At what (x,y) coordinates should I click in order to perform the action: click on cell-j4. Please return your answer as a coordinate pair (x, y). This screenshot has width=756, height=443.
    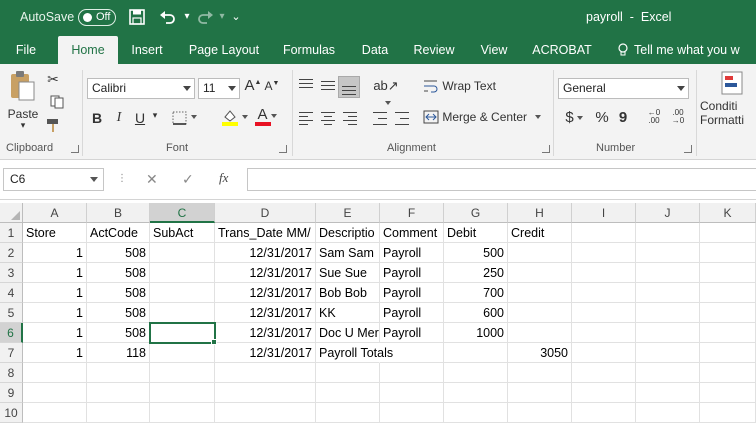
    Looking at the image, I should click on (668, 293).